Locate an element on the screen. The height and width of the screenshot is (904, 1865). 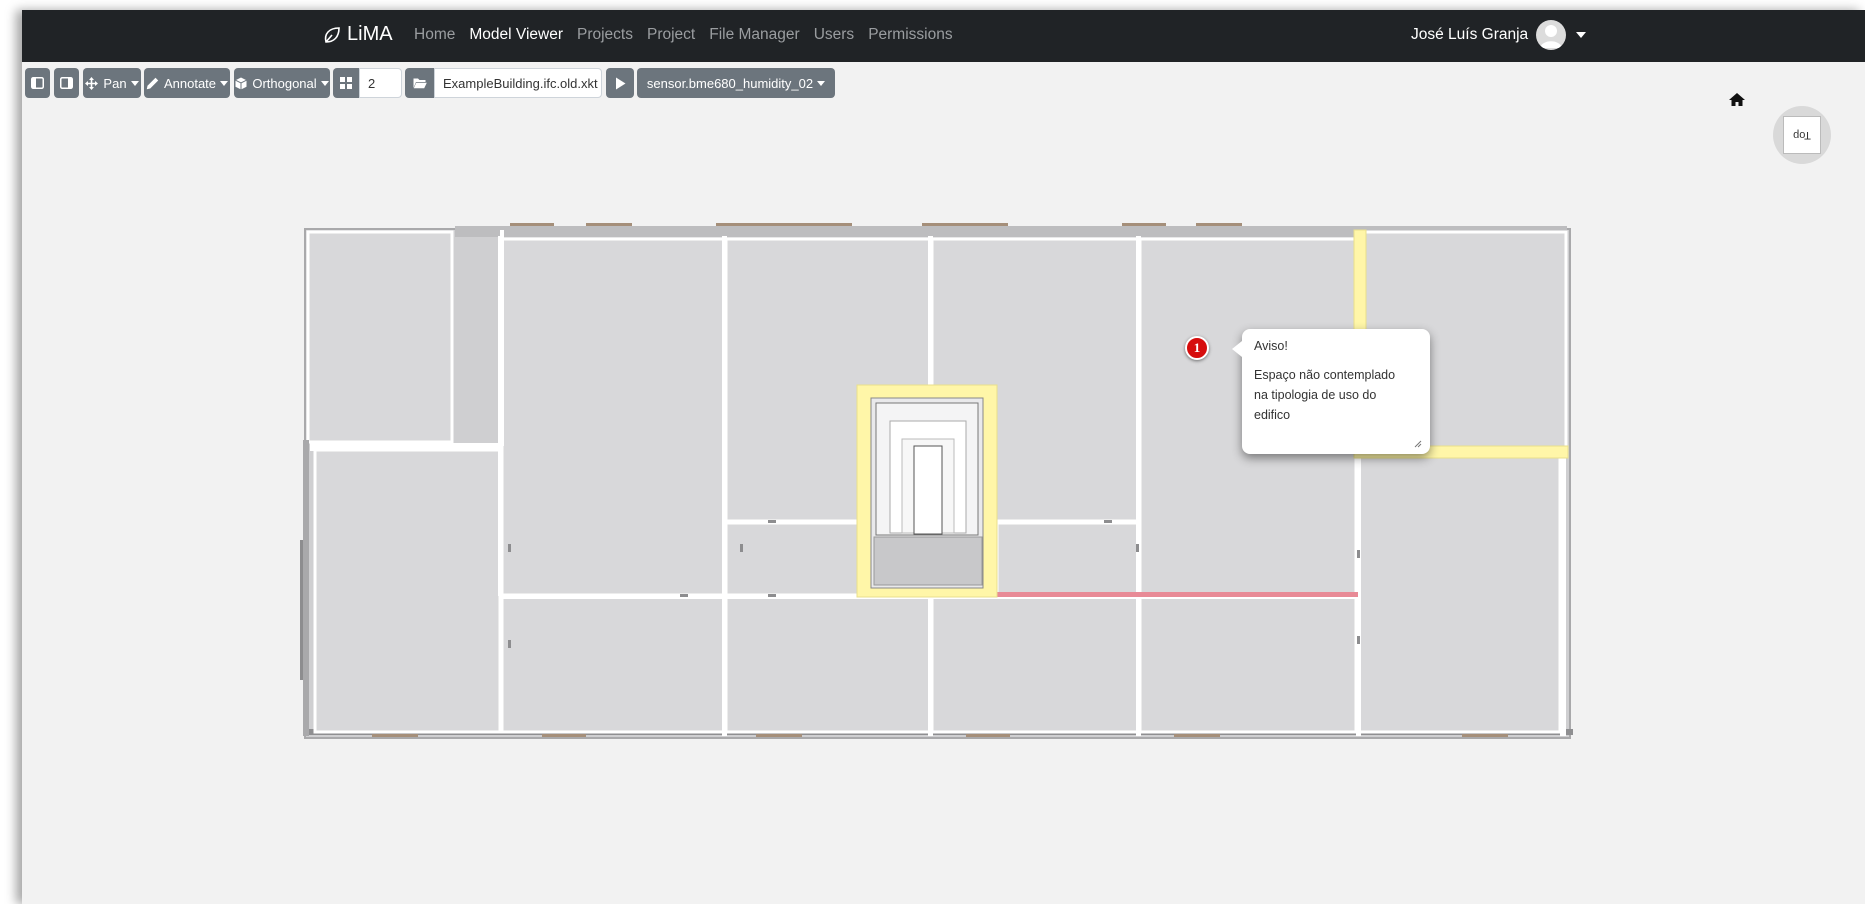
open-file-button is located at coordinates (419, 83).